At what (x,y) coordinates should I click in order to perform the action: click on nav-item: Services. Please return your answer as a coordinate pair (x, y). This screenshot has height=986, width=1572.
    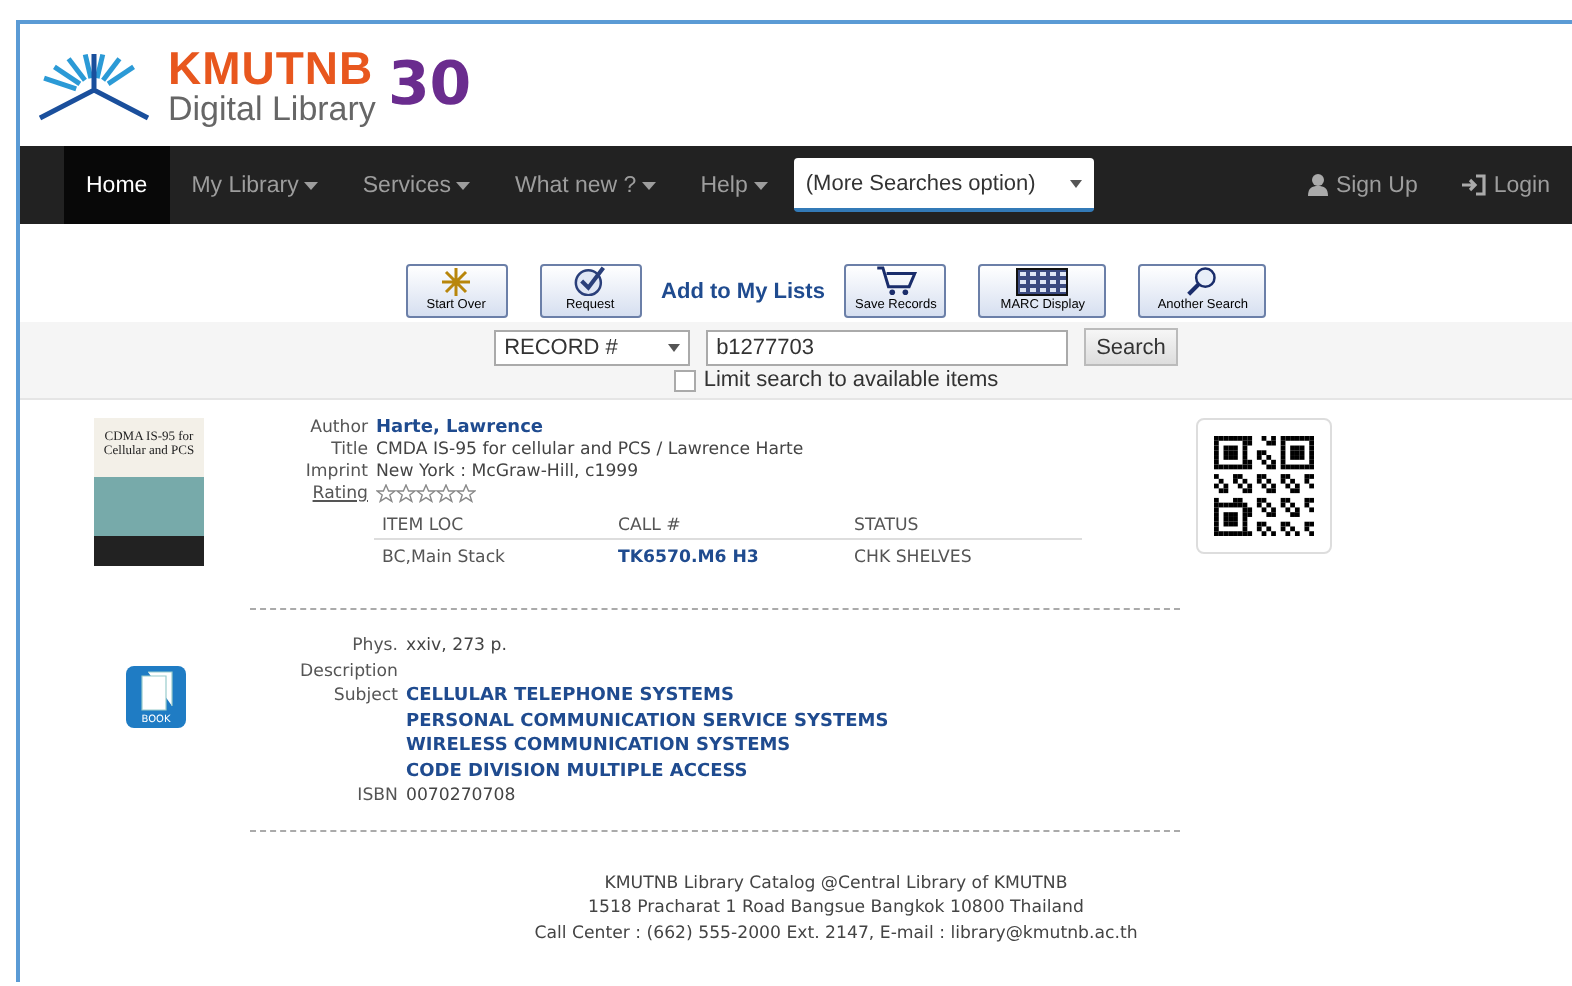
    Looking at the image, I should click on (416, 185).